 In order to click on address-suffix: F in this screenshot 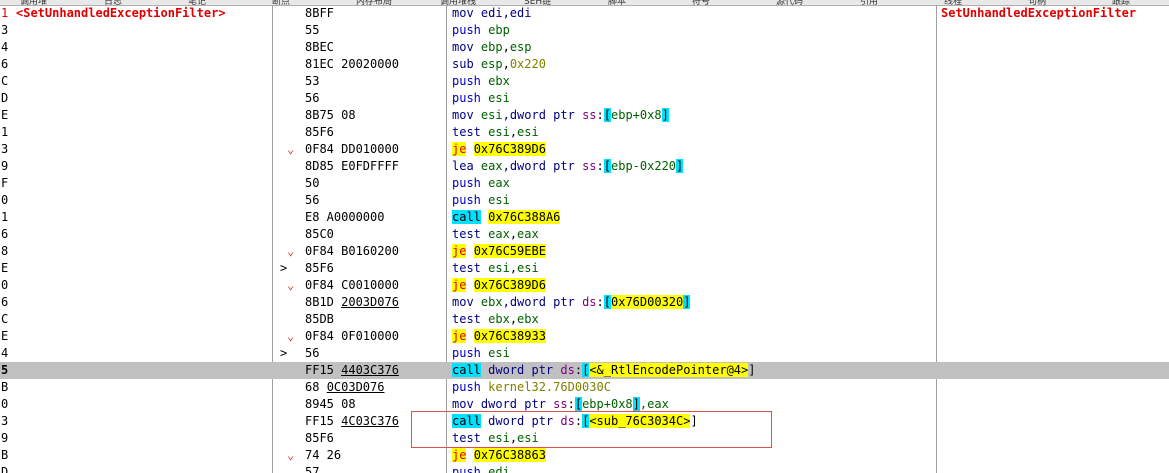, I will do `click(5, 183)`.